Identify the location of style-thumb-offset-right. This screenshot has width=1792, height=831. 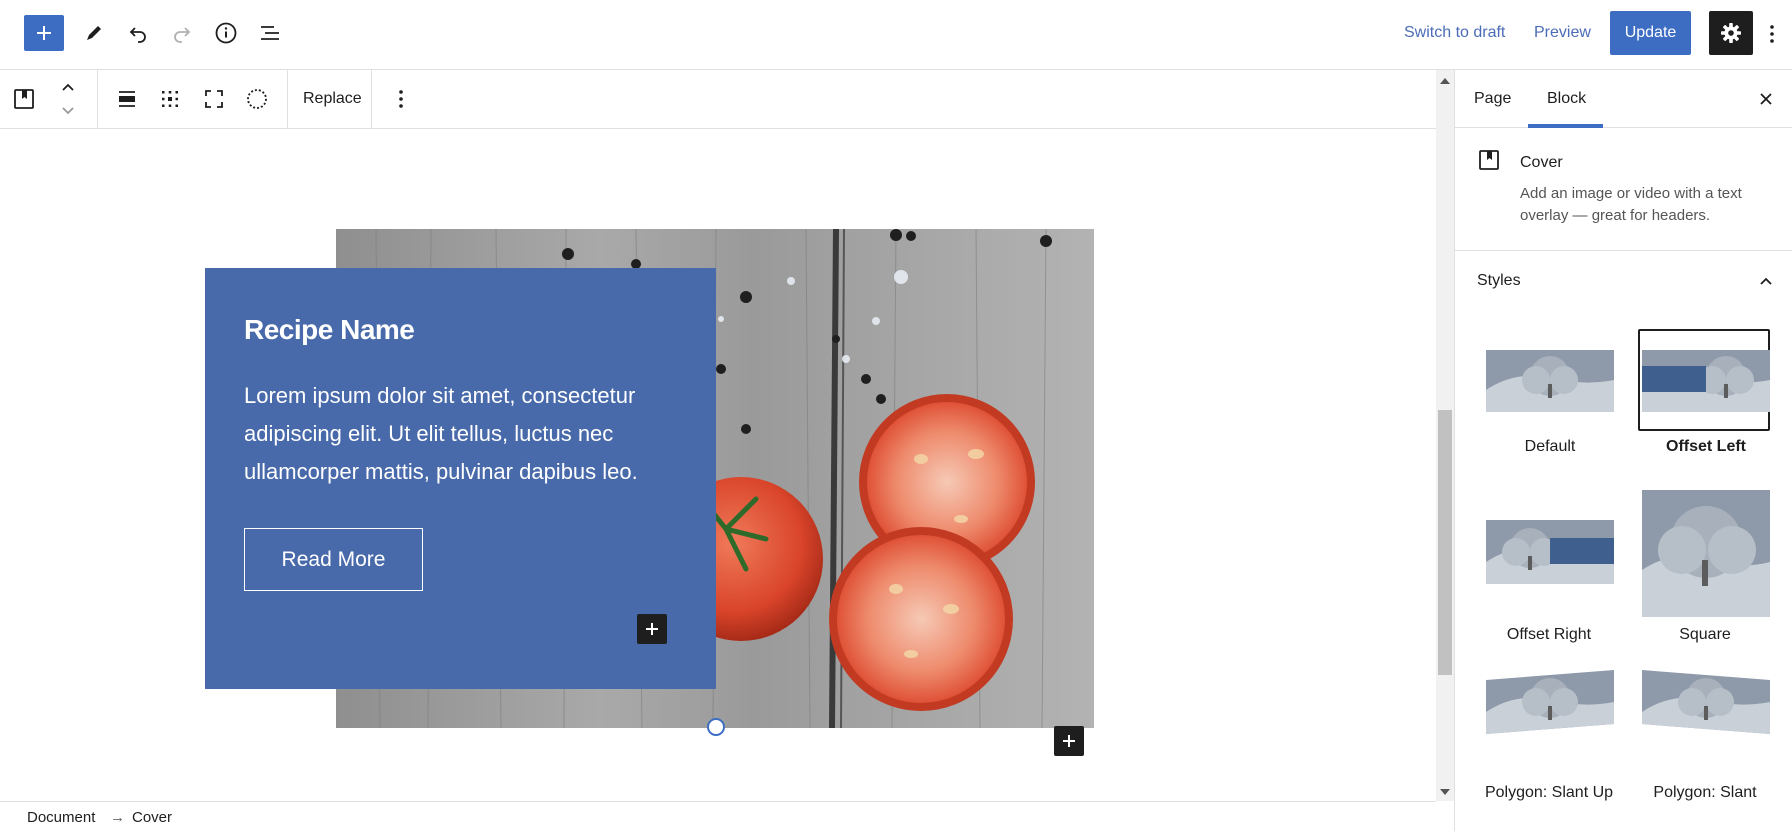
(1550, 552).